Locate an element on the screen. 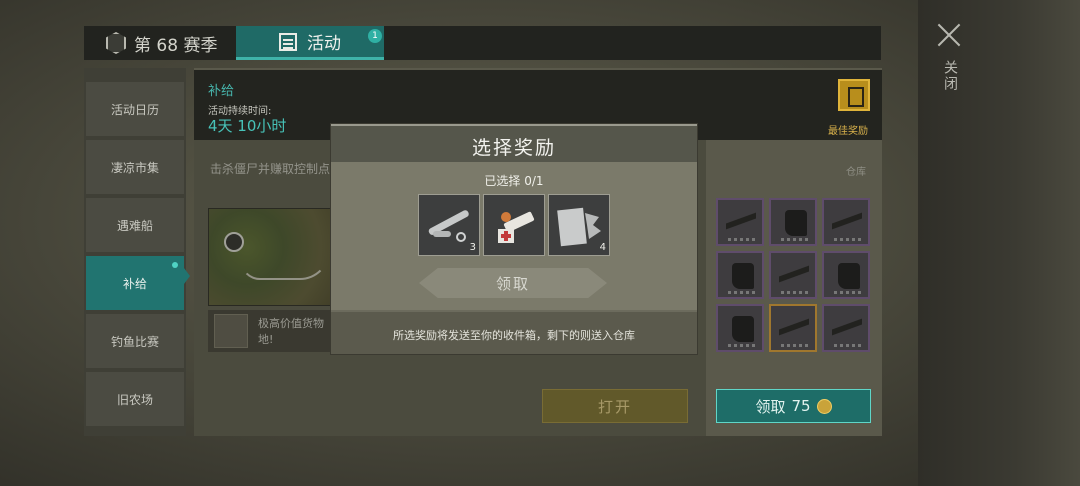 This screenshot has width=1080, height=486. sidebar-item-label: 遇难船 is located at coordinates (134, 225).